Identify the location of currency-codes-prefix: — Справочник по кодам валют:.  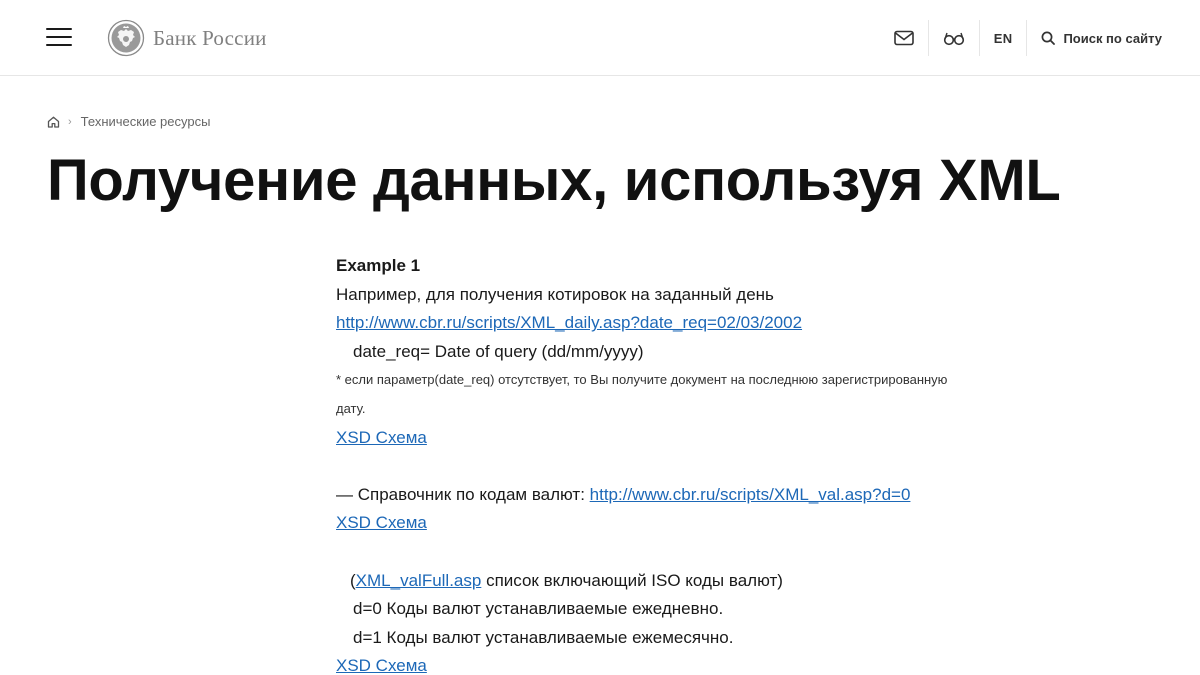
(463, 494).